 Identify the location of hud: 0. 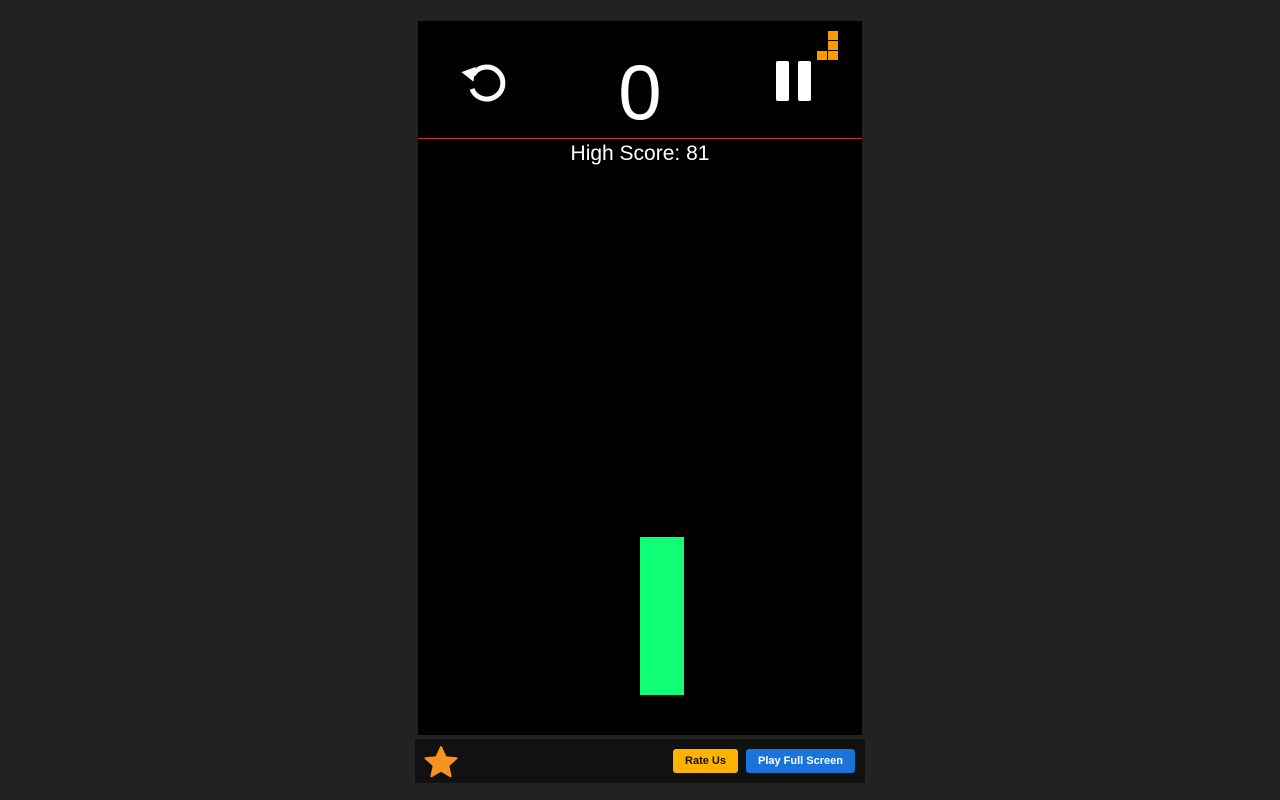
(640, 80).